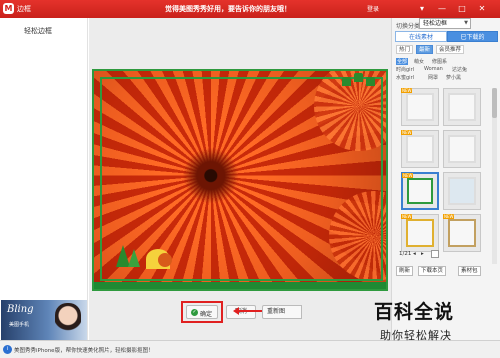 The image size is (500, 358). Describe the element at coordinates (405, 271) in the screenshot. I see `refresh-button: 刷新` at that location.